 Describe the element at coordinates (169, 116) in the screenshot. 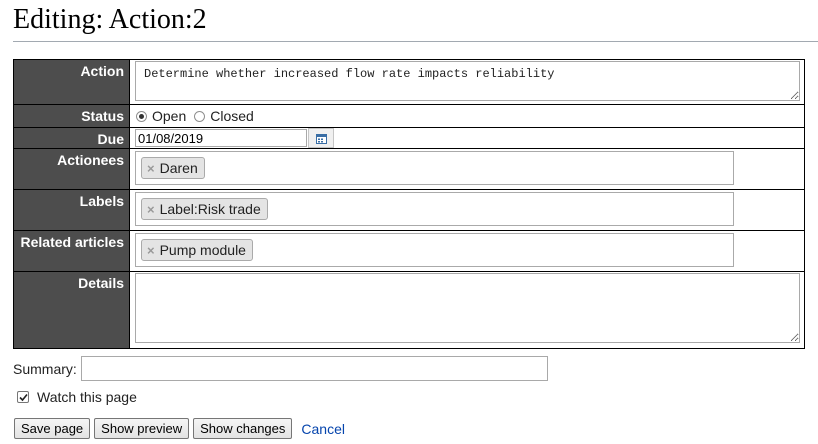

I see `status-open-label: Open` at that location.